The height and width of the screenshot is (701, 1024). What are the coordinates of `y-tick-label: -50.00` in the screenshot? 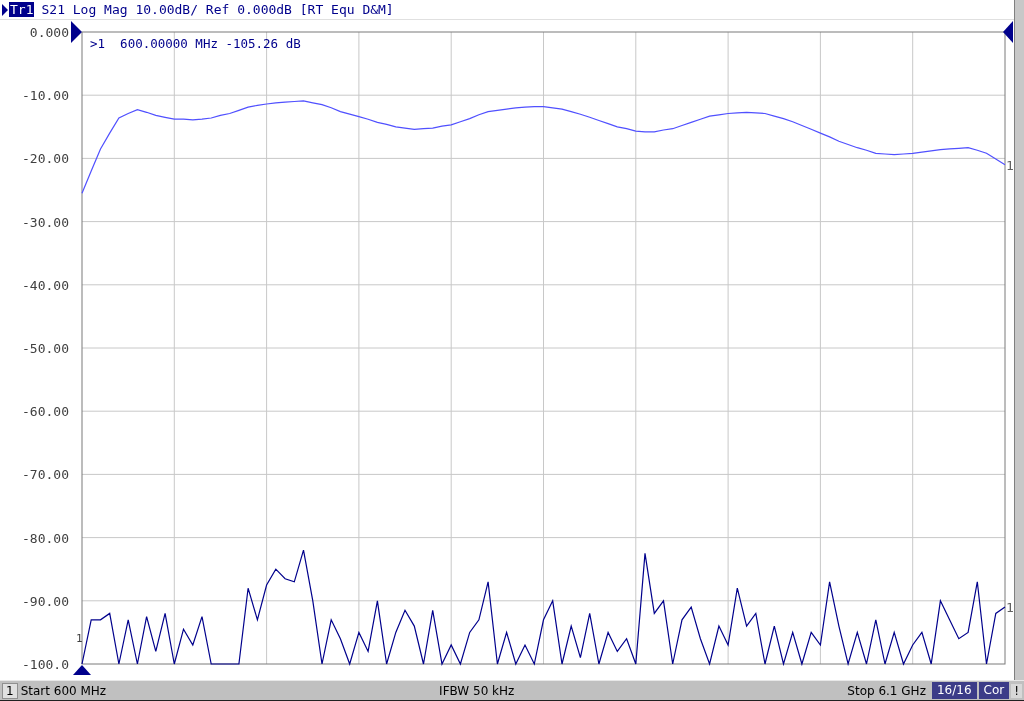 It's located at (45, 348).